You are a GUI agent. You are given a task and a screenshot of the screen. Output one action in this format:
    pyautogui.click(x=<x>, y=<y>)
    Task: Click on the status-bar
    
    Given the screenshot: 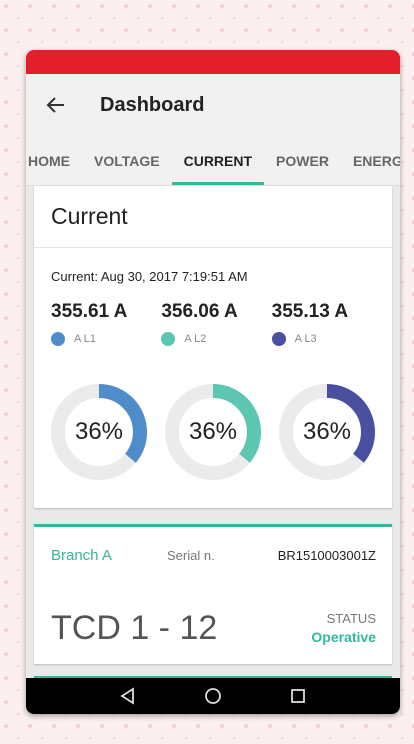 What is the action you would take?
    pyautogui.click(x=213, y=62)
    